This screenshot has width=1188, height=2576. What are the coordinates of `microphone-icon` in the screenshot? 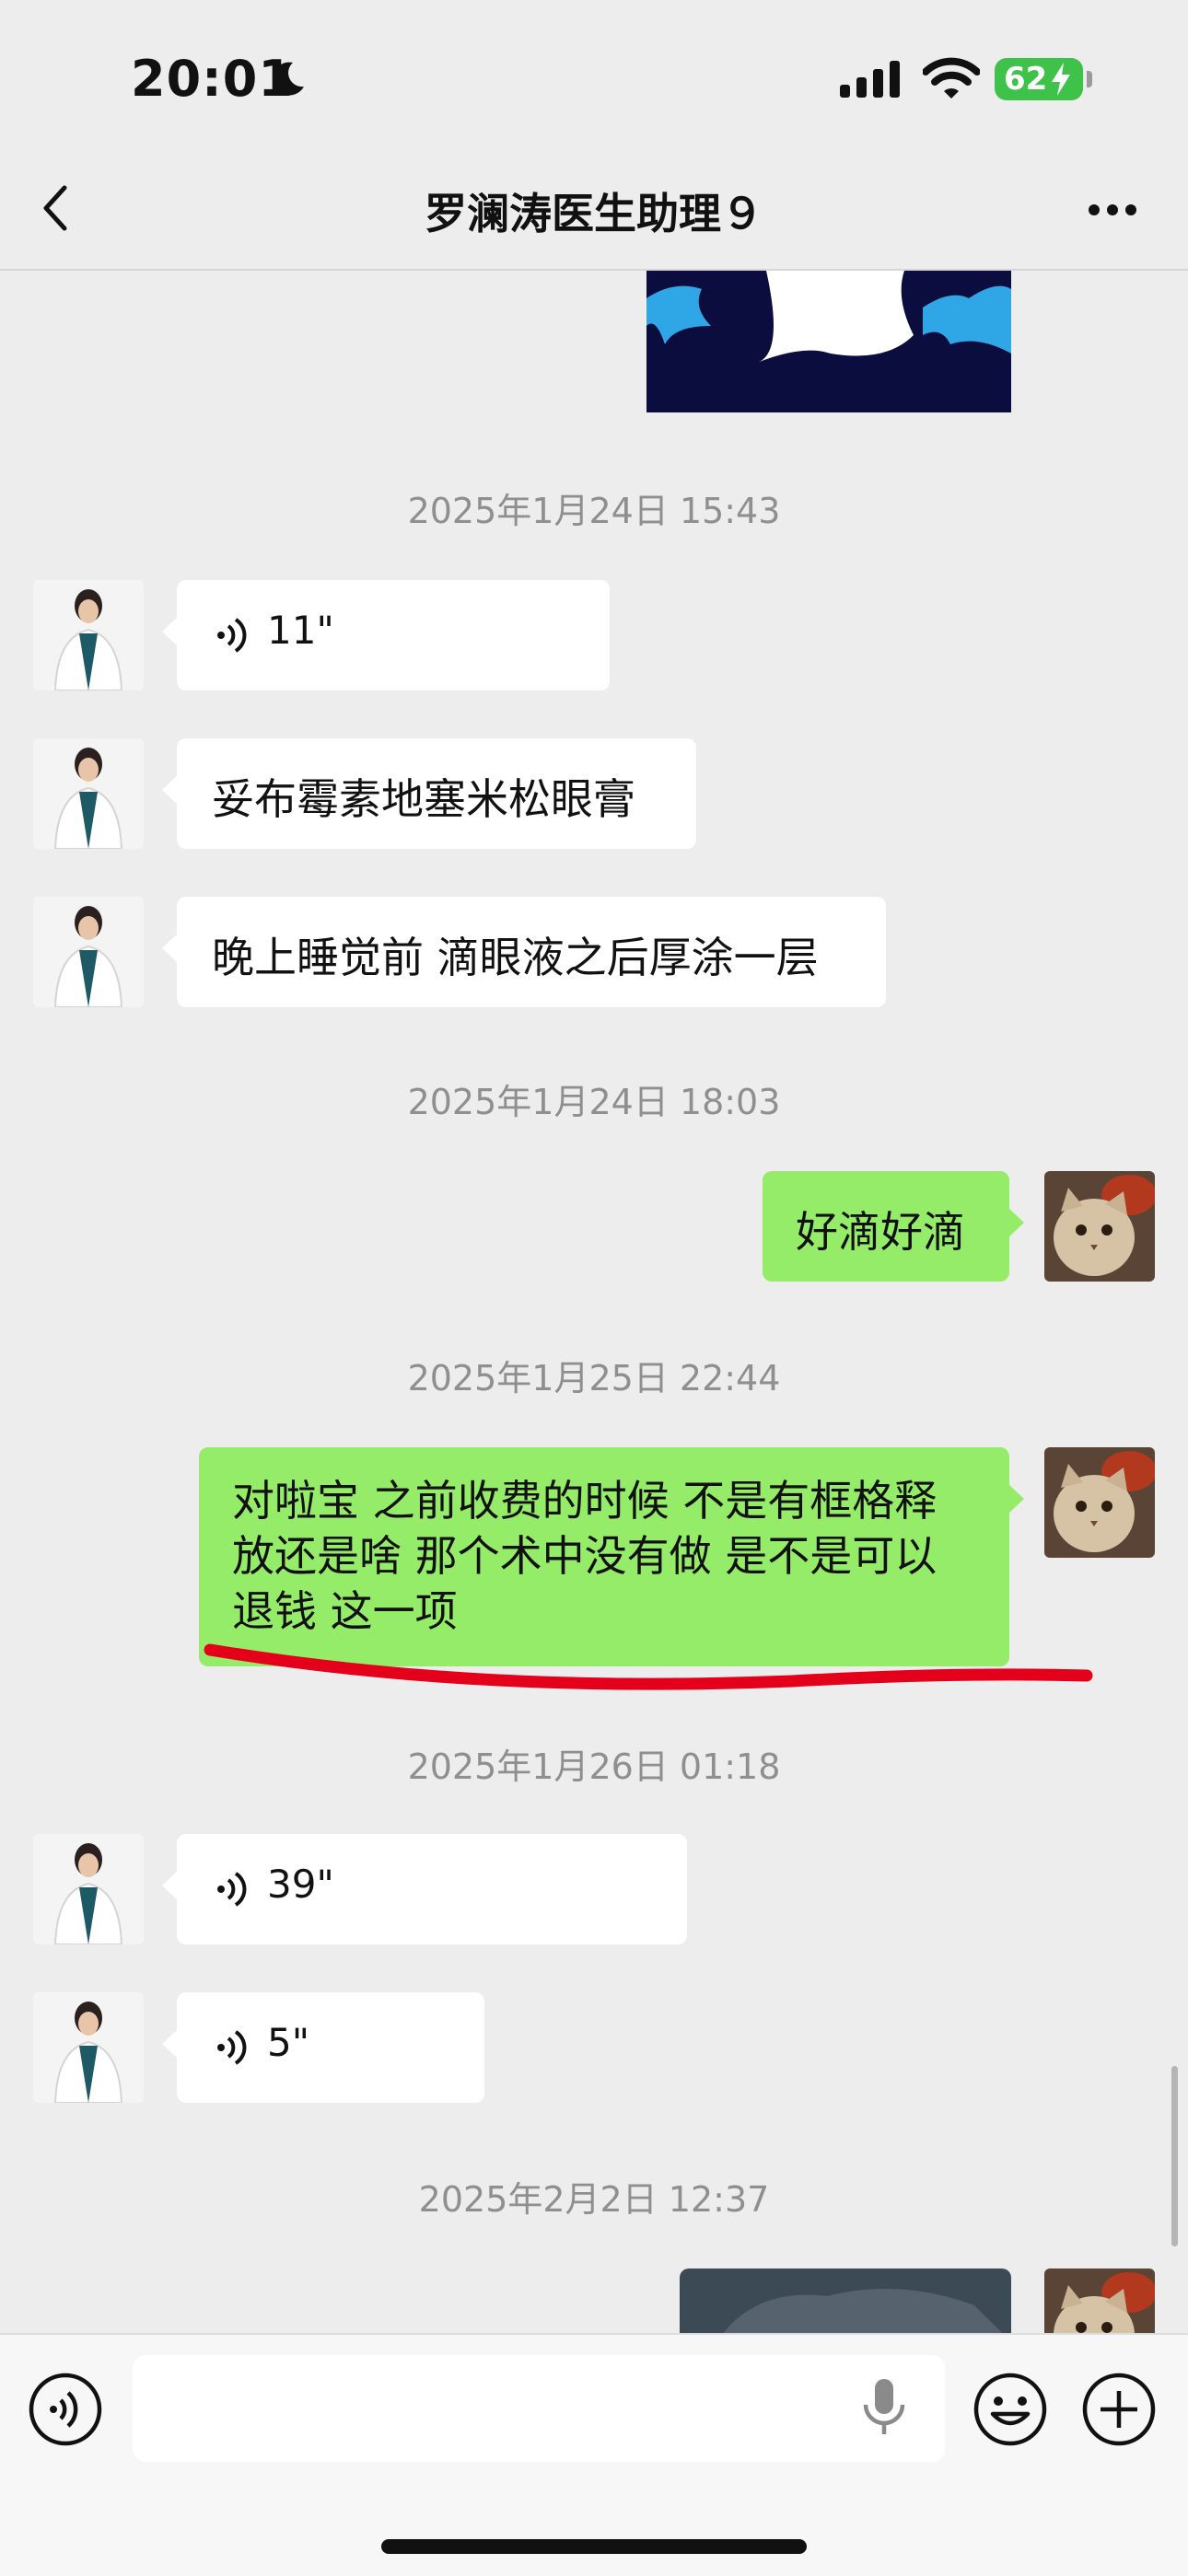 It's located at (884, 2407).